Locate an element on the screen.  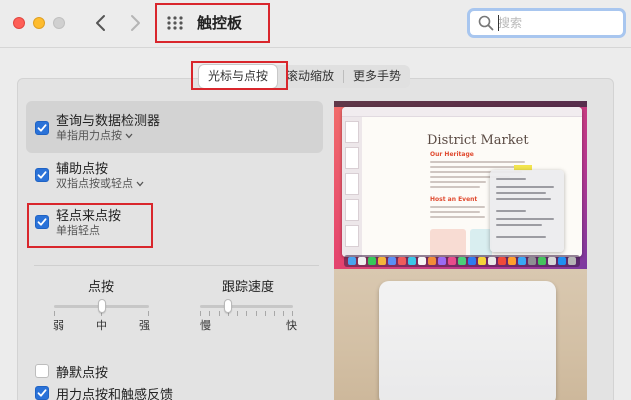
back-arrow-icon is located at coordinates (101, 23).